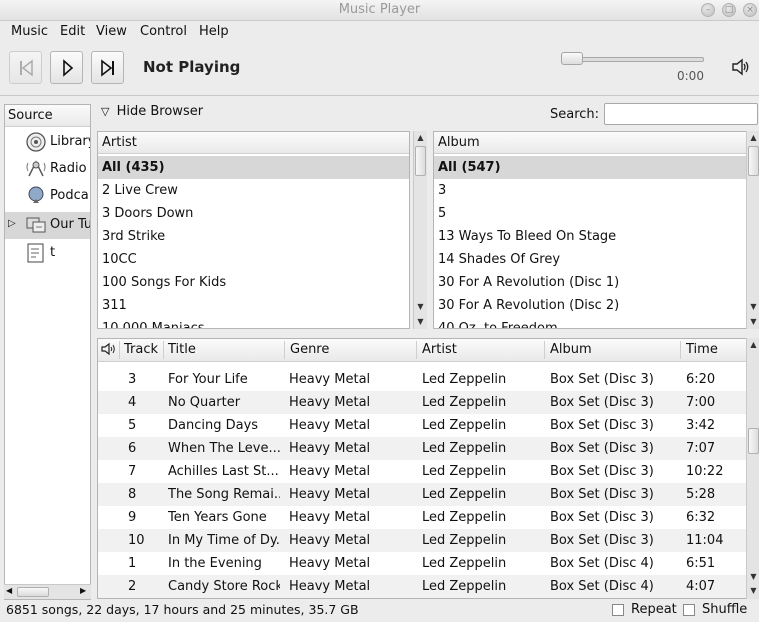 Image resolution: width=759 pixels, height=622 pixels. What do you see at coordinates (752, 230) in the screenshot?
I see `album-scrollbar: ▲ ▼ ▼` at bounding box center [752, 230].